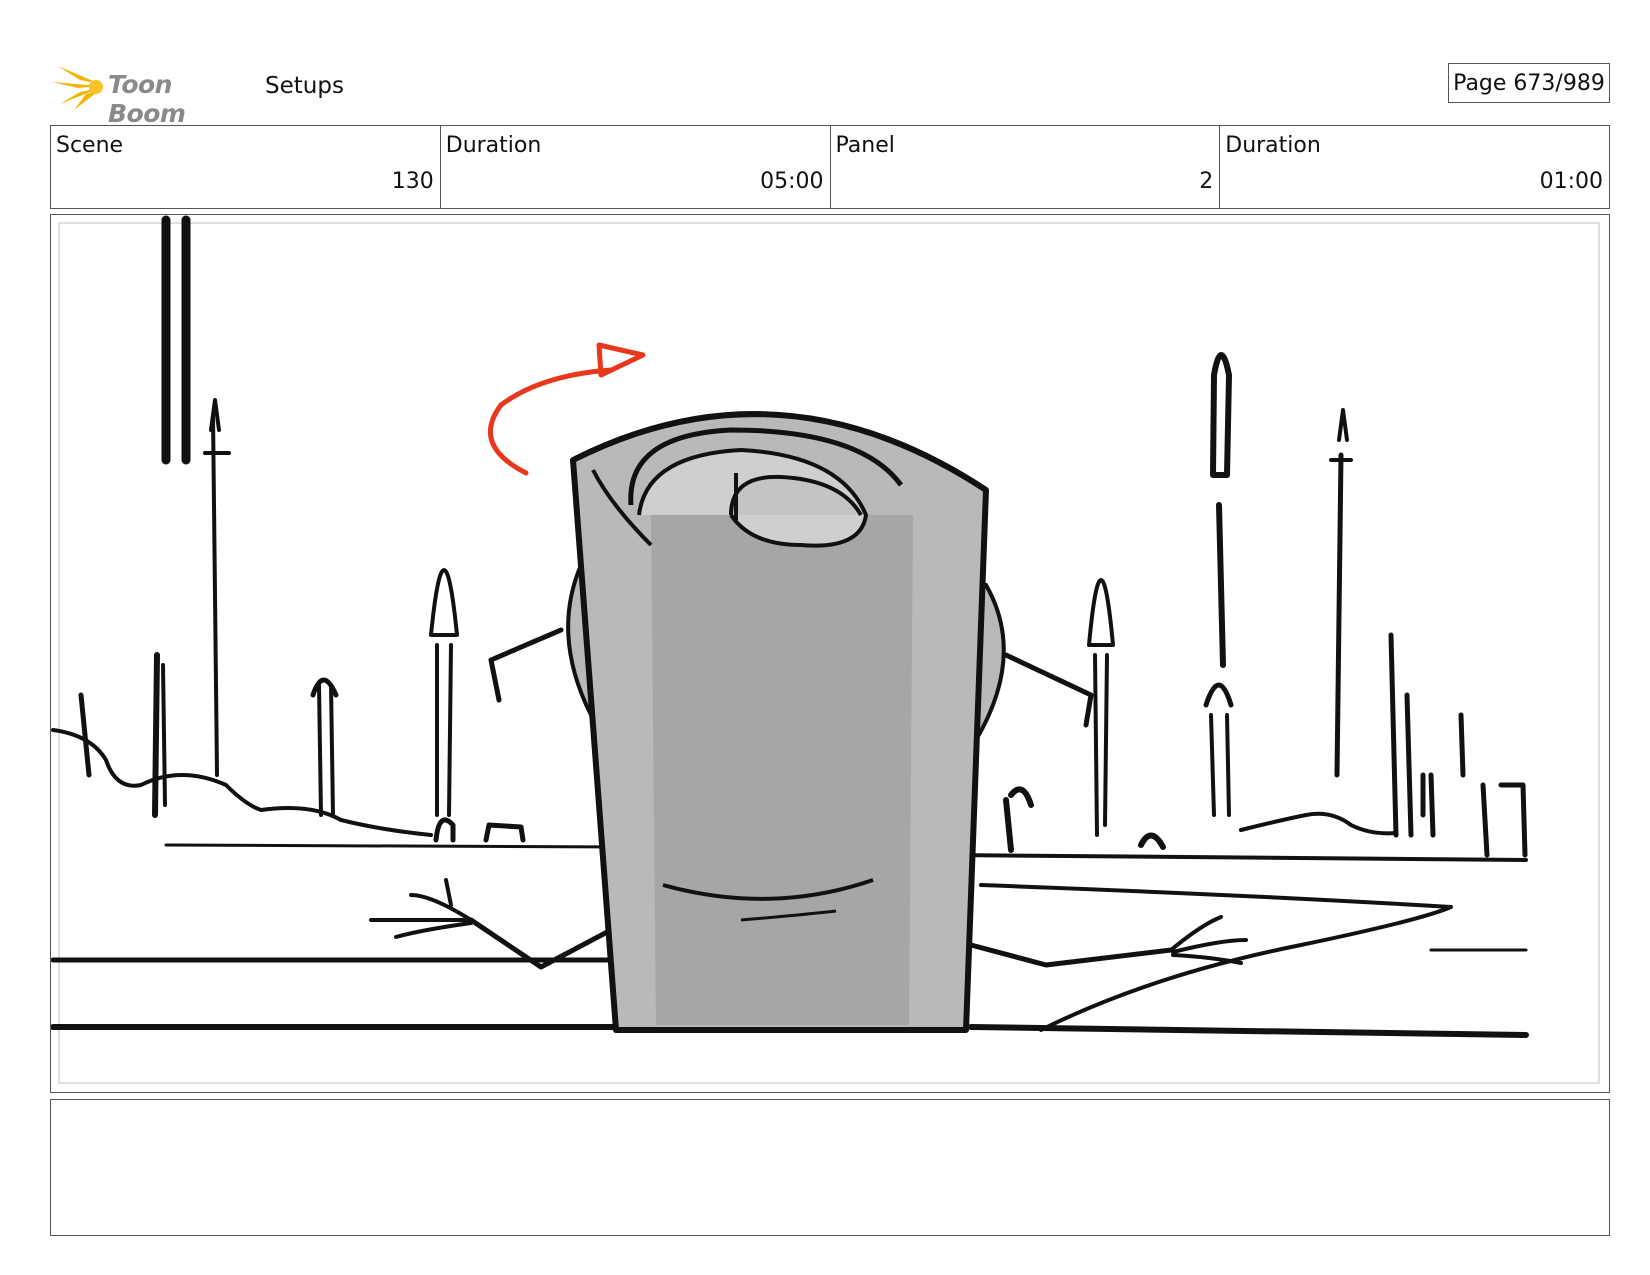 This screenshot has height=1275, width=1650. Describe the element at coordinates (246, 167) in the screenshot. I see `scene-cell: Scene 130` at that location.